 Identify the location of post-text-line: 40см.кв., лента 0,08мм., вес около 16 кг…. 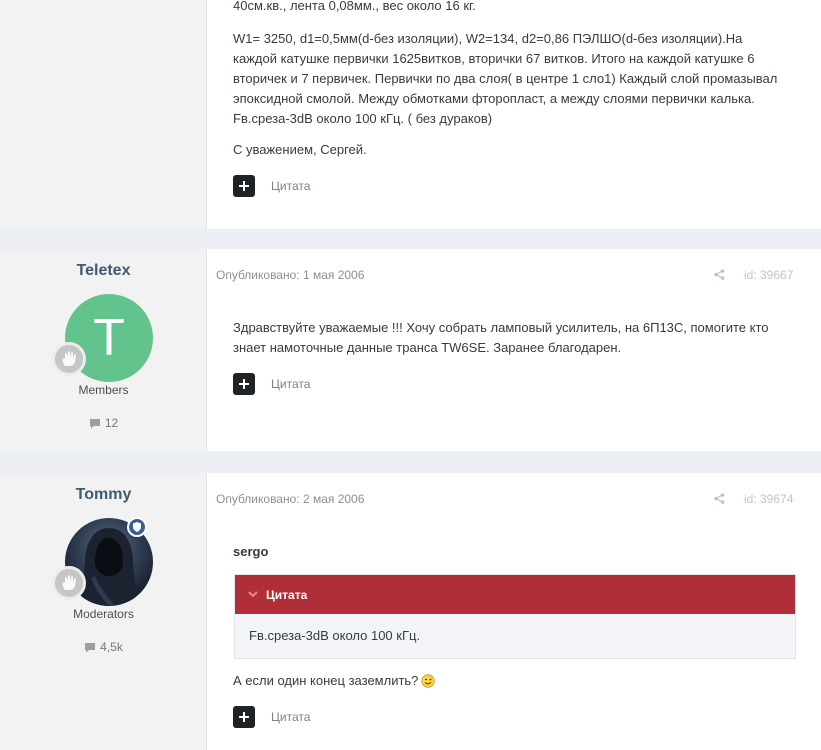
(354, 6).